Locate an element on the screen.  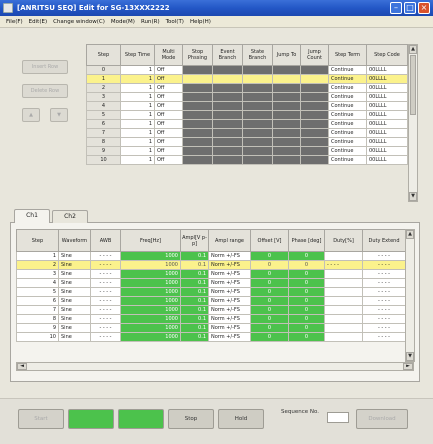
column-header: Step Code is located at coordinates (387, 55).